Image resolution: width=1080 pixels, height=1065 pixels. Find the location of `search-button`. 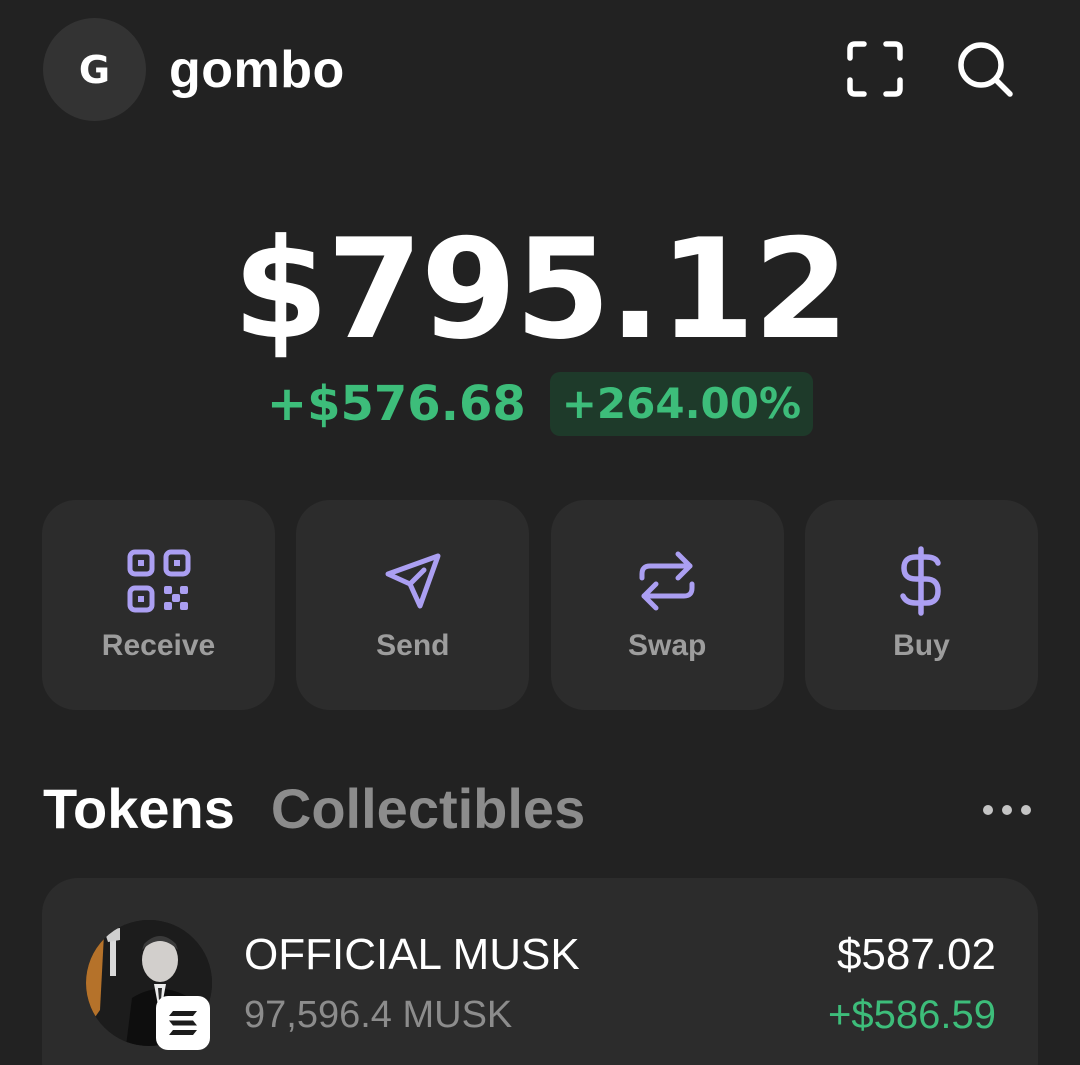

search-button is located at coordinates (985, 69).